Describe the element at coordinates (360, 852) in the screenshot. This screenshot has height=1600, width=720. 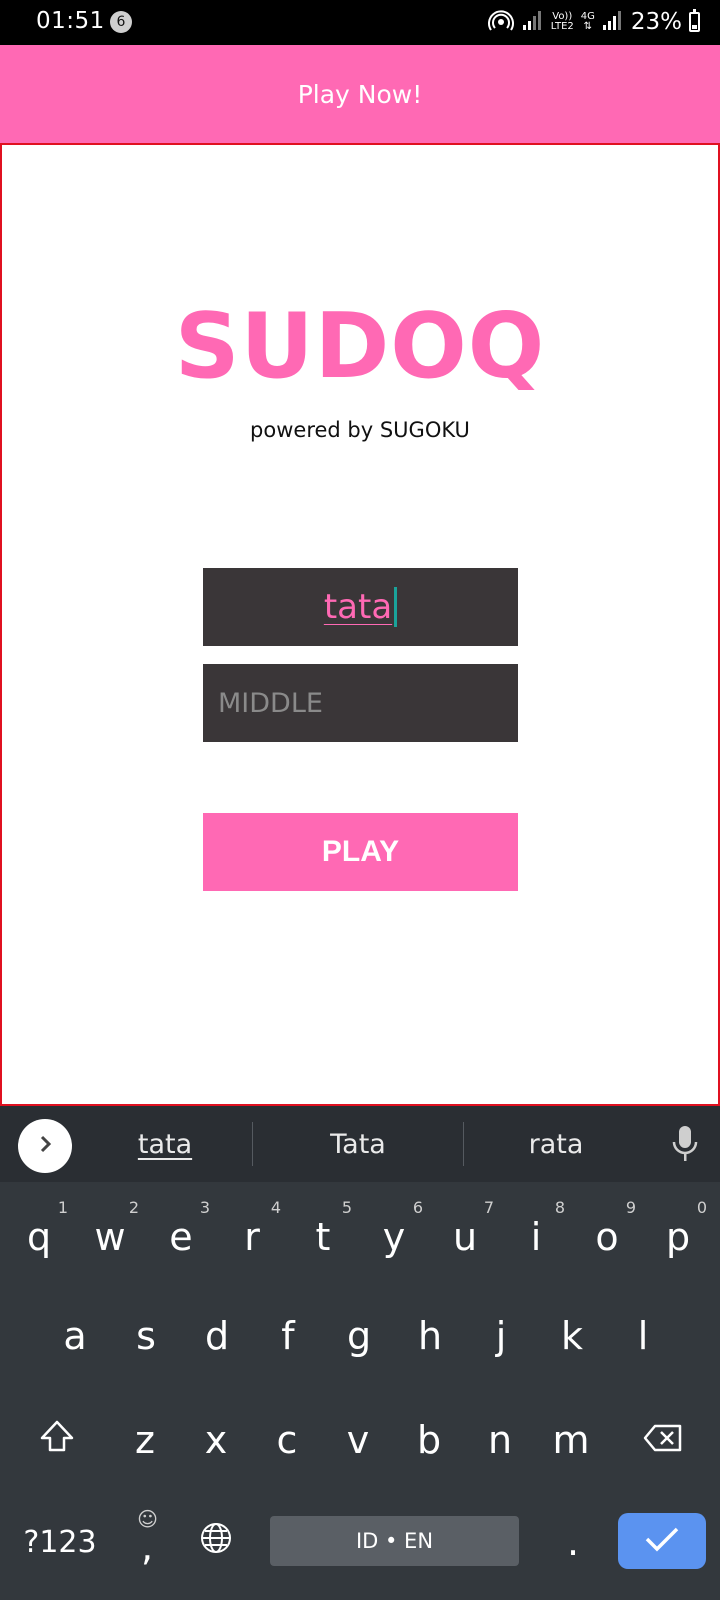
I see `play-button: PLAY` at that location.